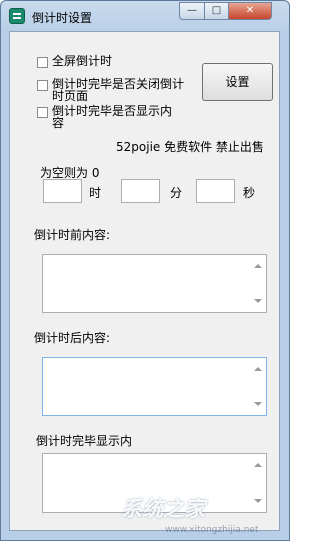 The image size is (320, 541). Describe the element at coordinates (95, 193) in the screenshot. I see `hours-unit: 时` at that location.